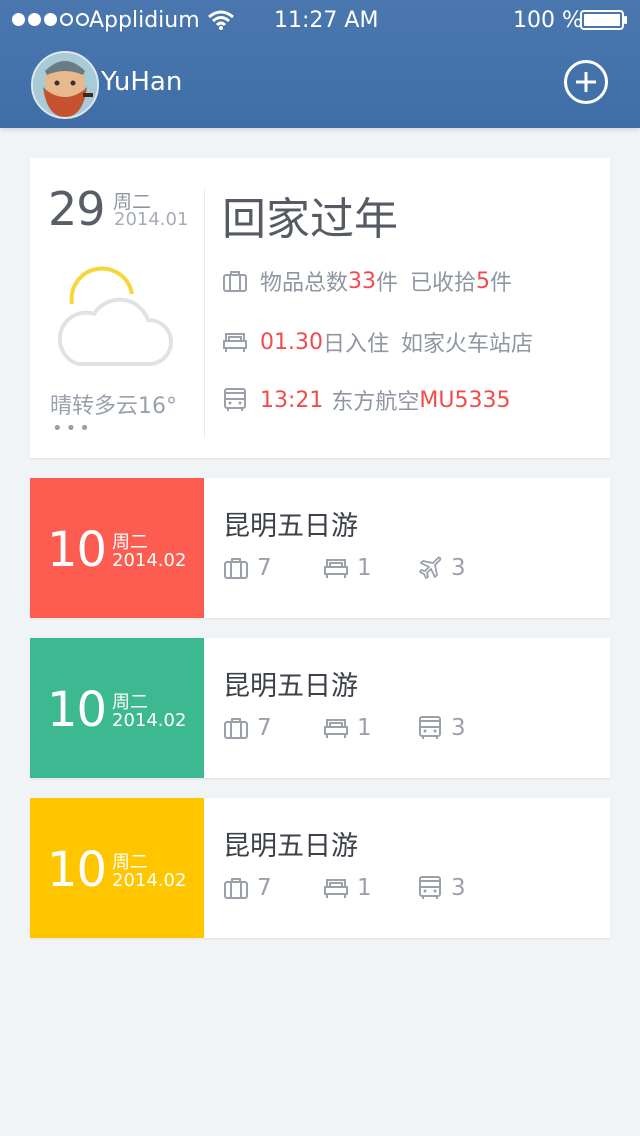  Describe the element at coordinates (141, 82) in the screenshot. I see `username: YuHan` at that location.